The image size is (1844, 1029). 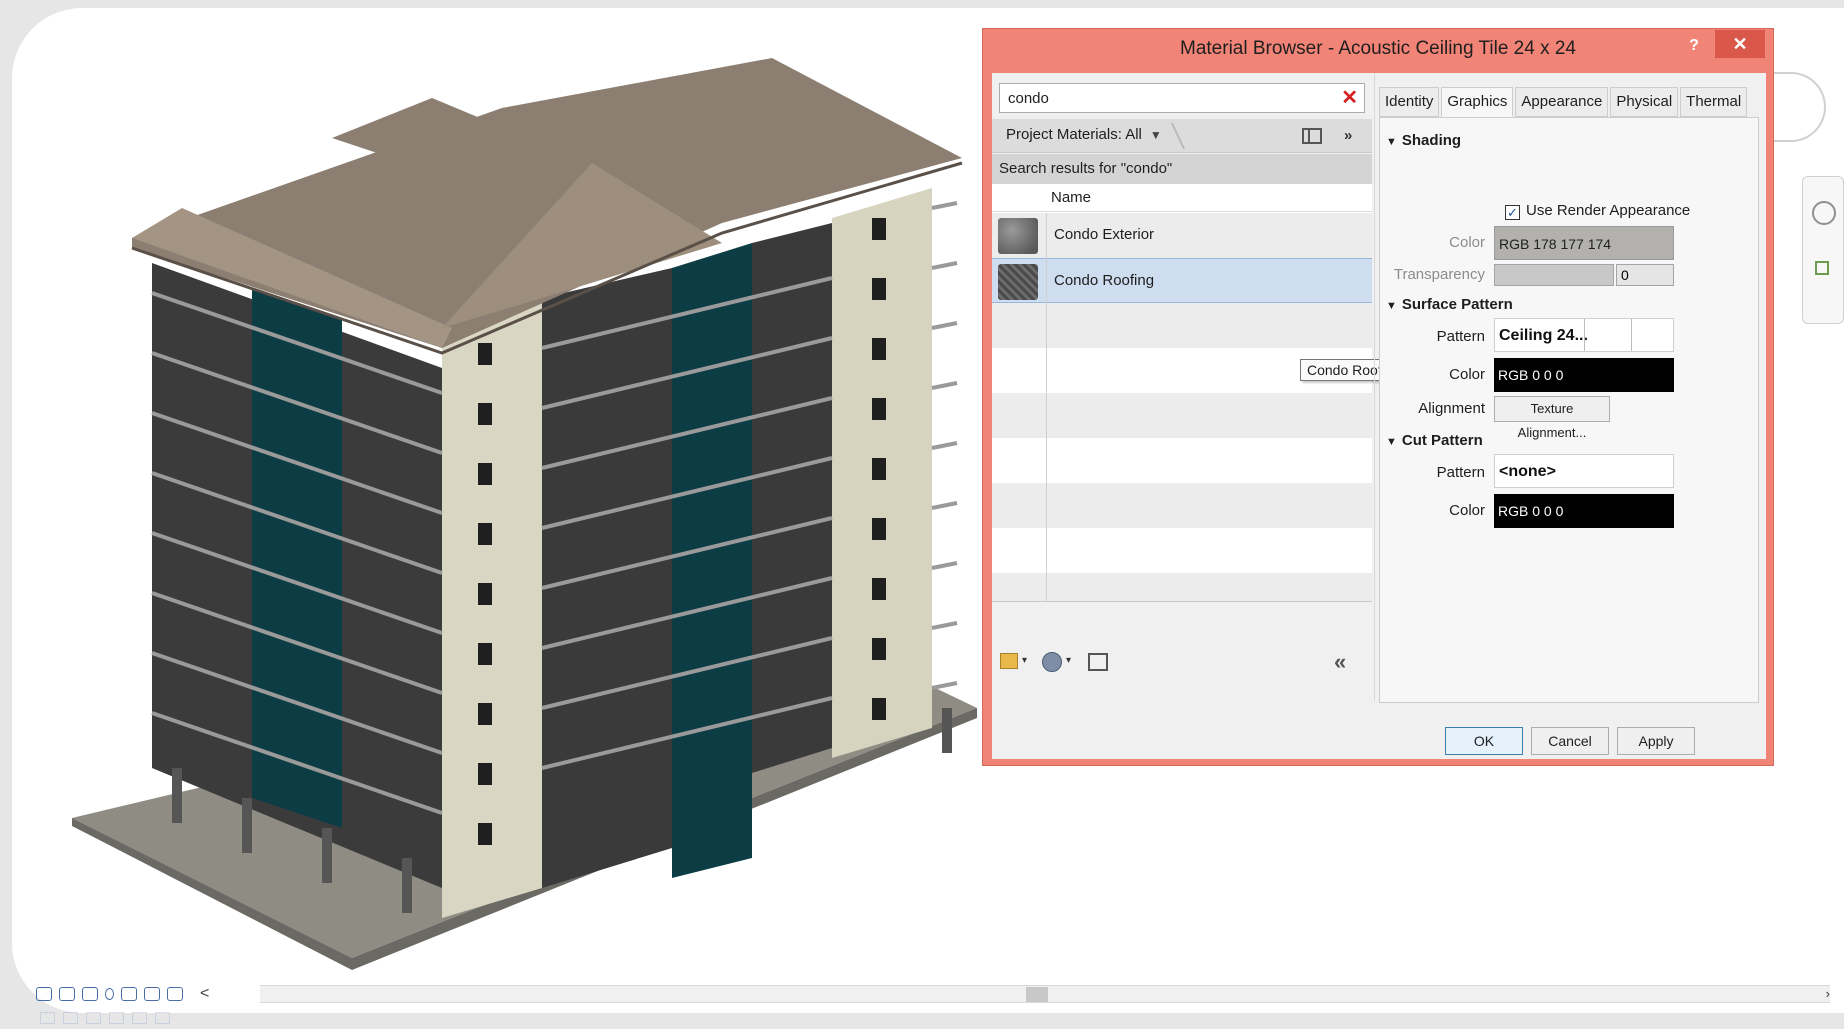 I want to click on dark-column-left, so click(x=297, y=558).